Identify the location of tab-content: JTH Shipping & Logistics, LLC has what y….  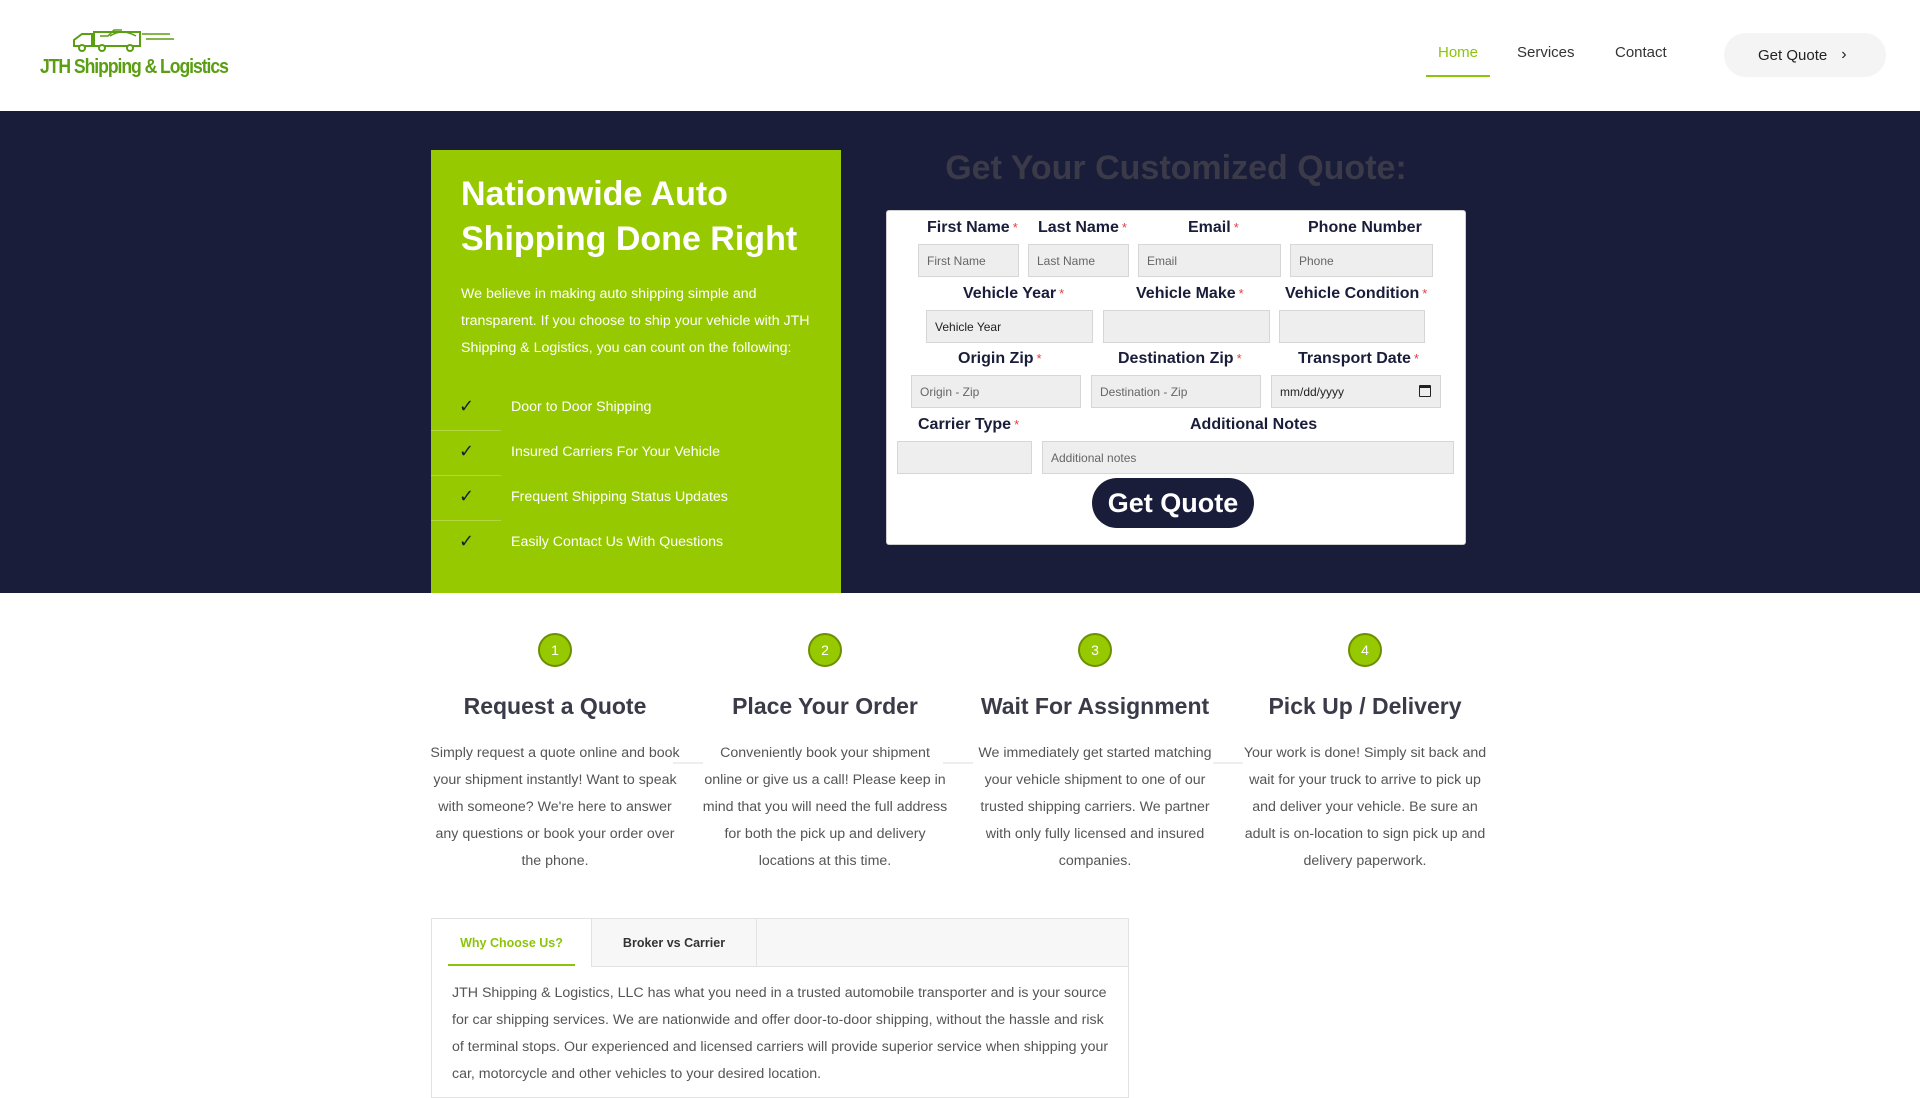
(780, 1033).